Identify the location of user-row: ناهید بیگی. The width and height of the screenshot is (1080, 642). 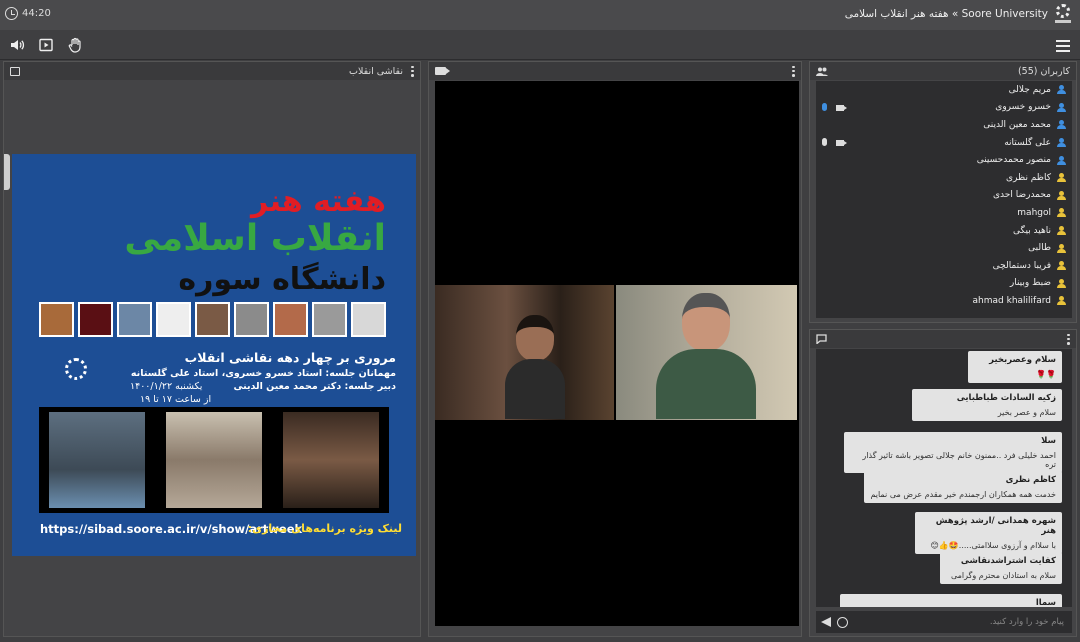
(944, 231).